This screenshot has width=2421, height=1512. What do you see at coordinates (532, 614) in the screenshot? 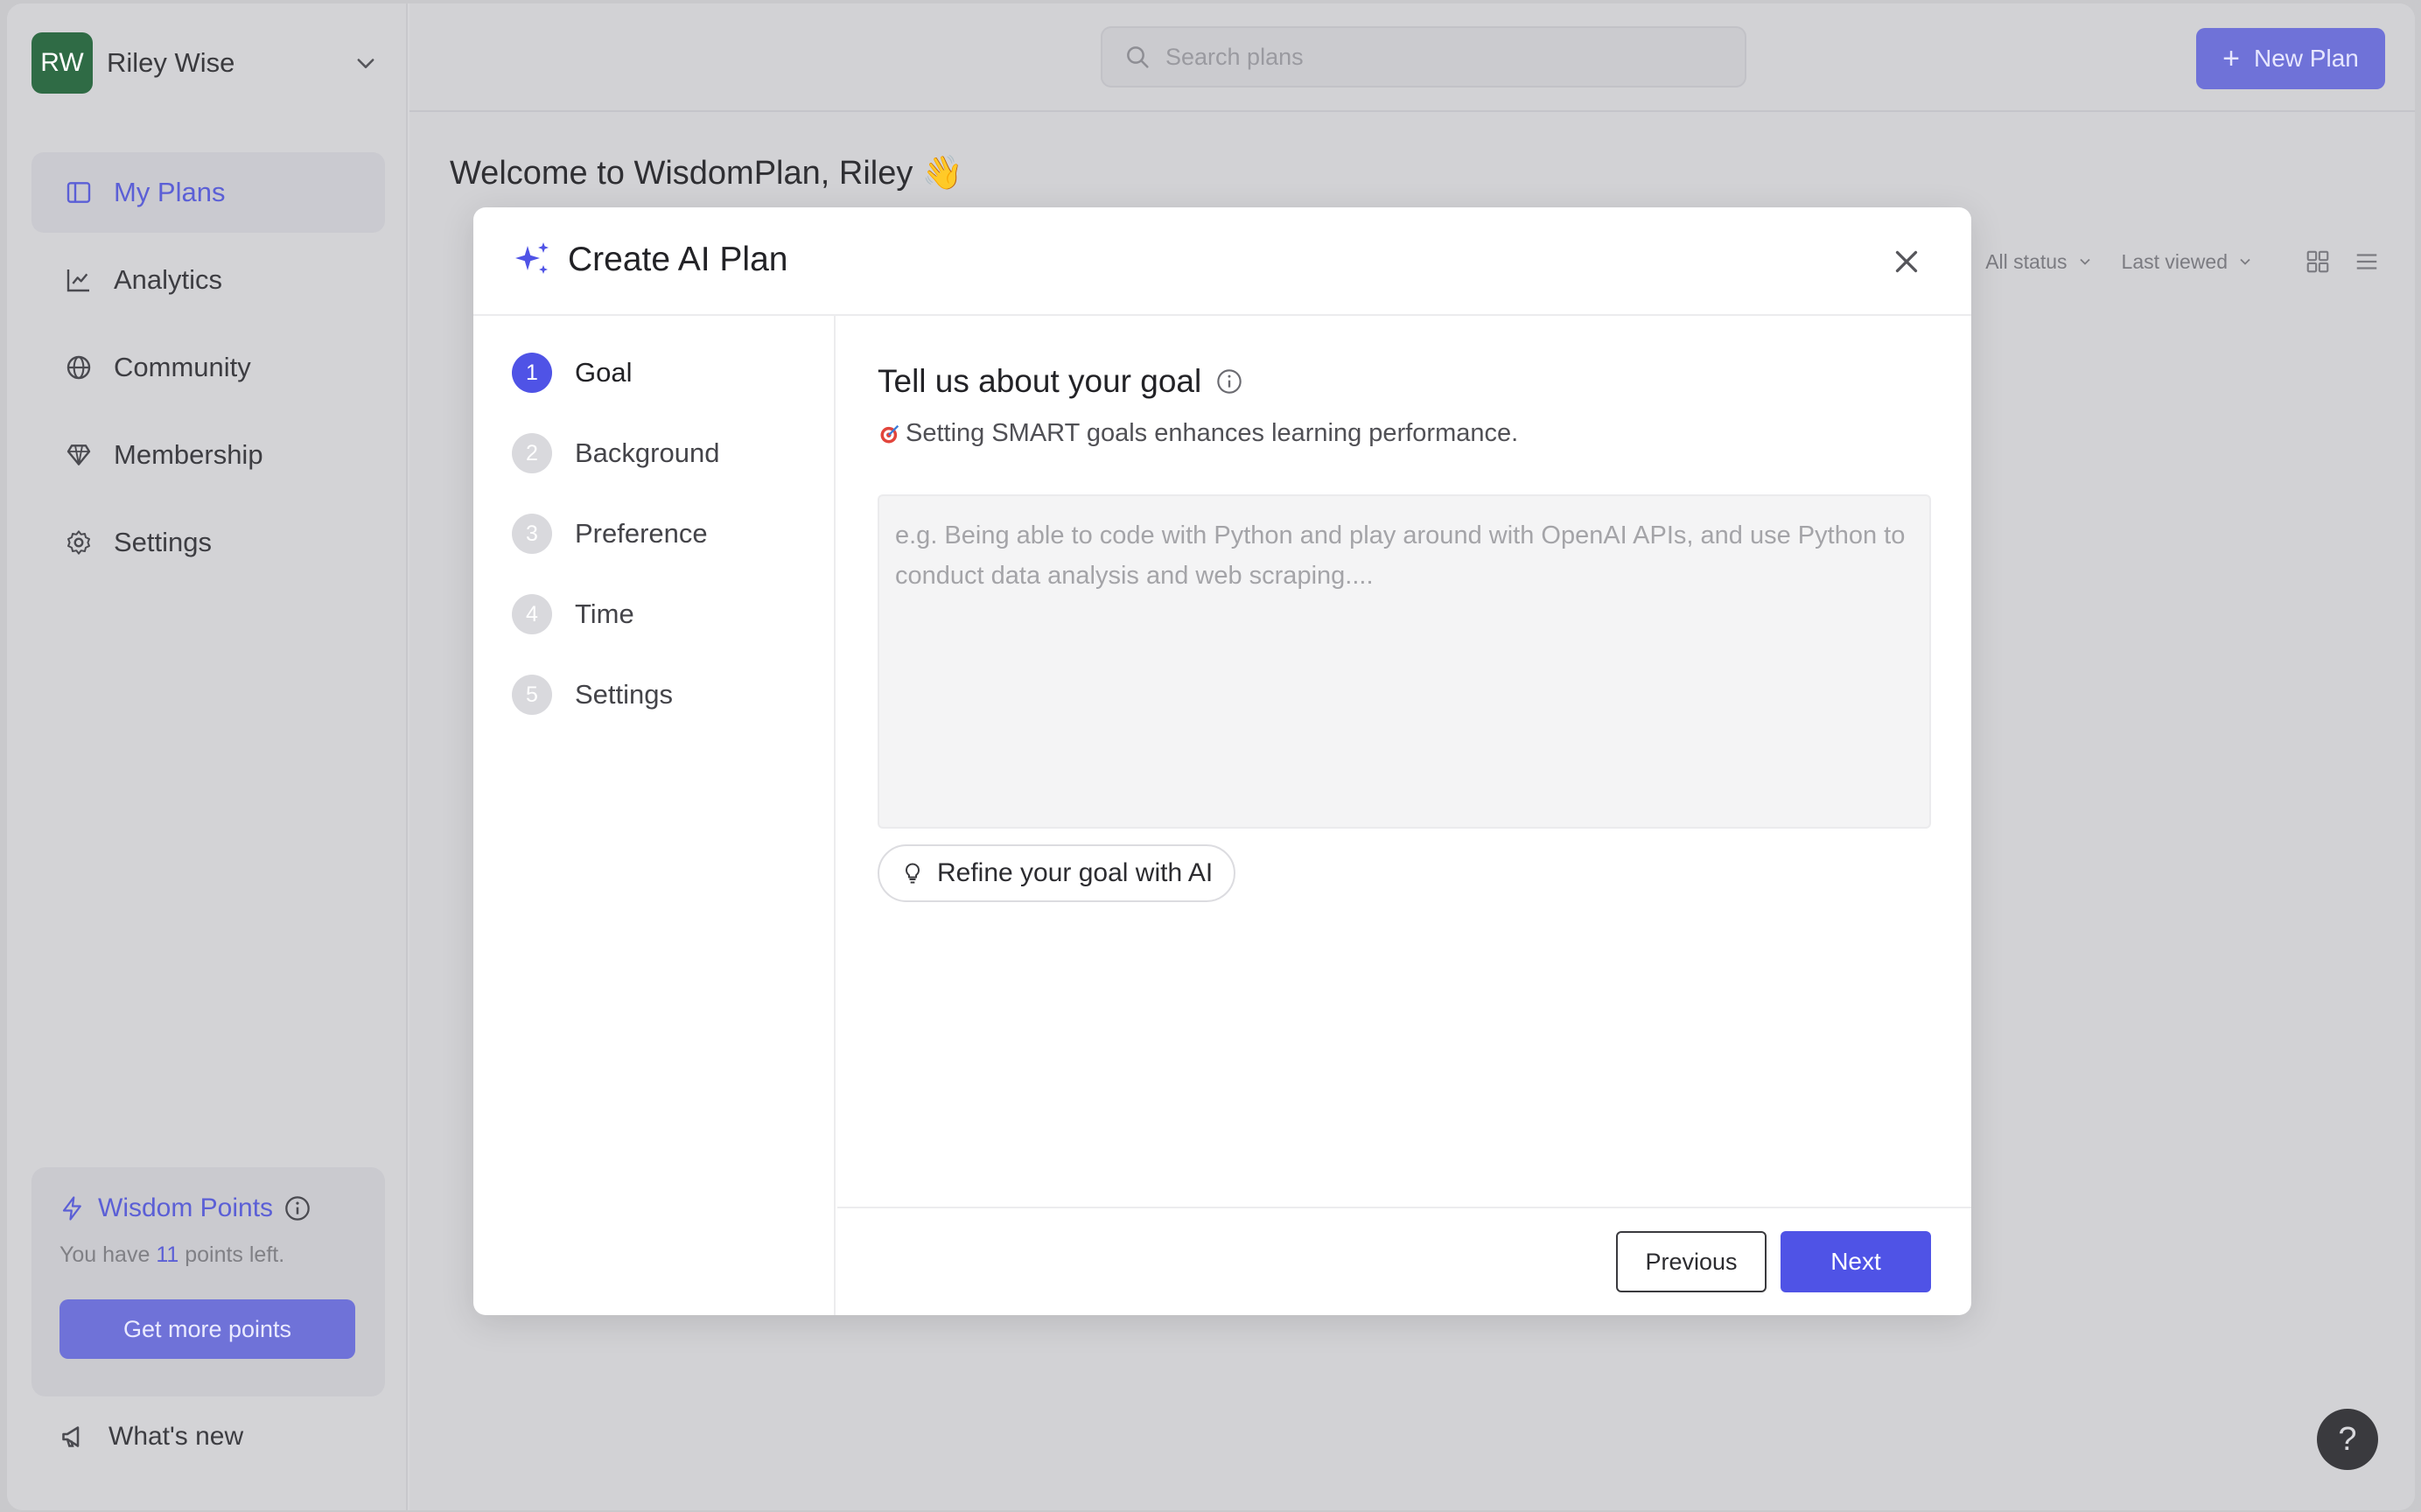
I see `step-number: 4` at bounding box center [532, 614].